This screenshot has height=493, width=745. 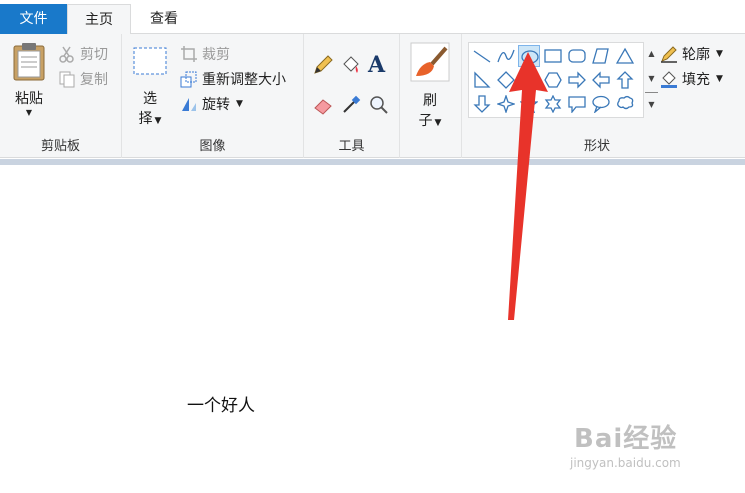 I want to click on watermark-url: jingyan.baidu.com, so click(x=625, y=463).